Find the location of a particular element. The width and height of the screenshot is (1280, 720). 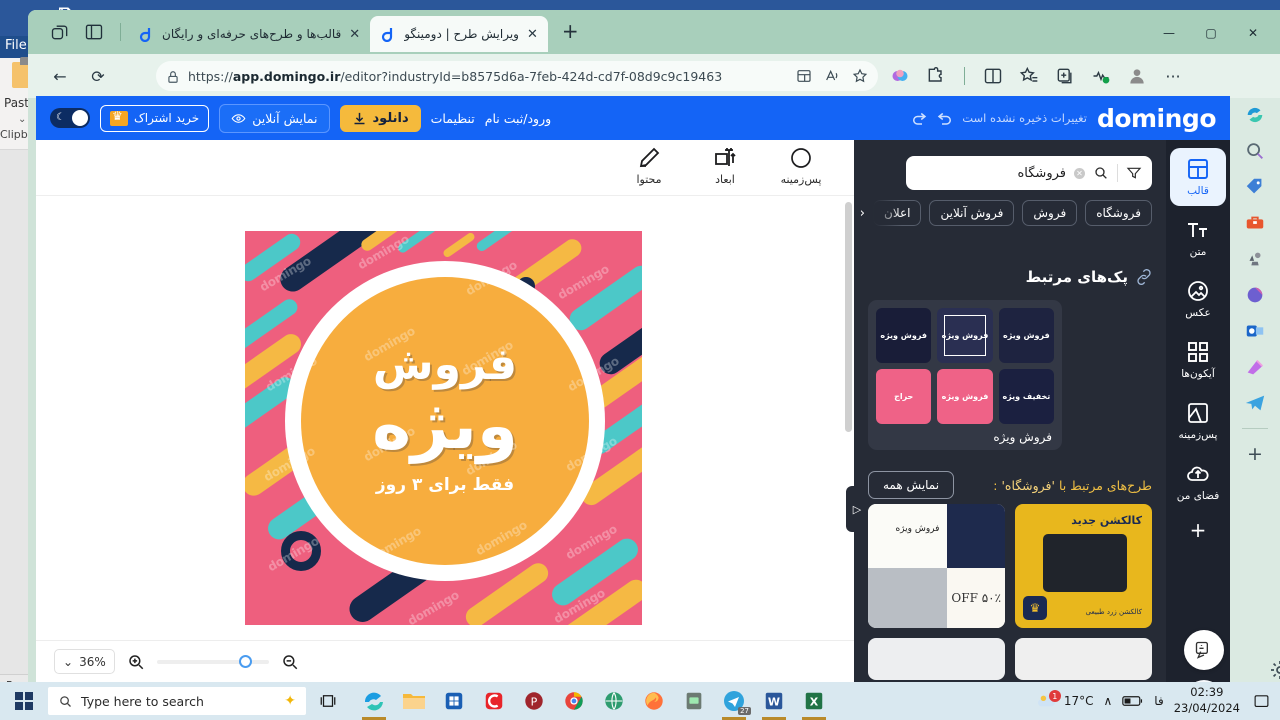

zoom-slider is located at coordinates (212, 661).